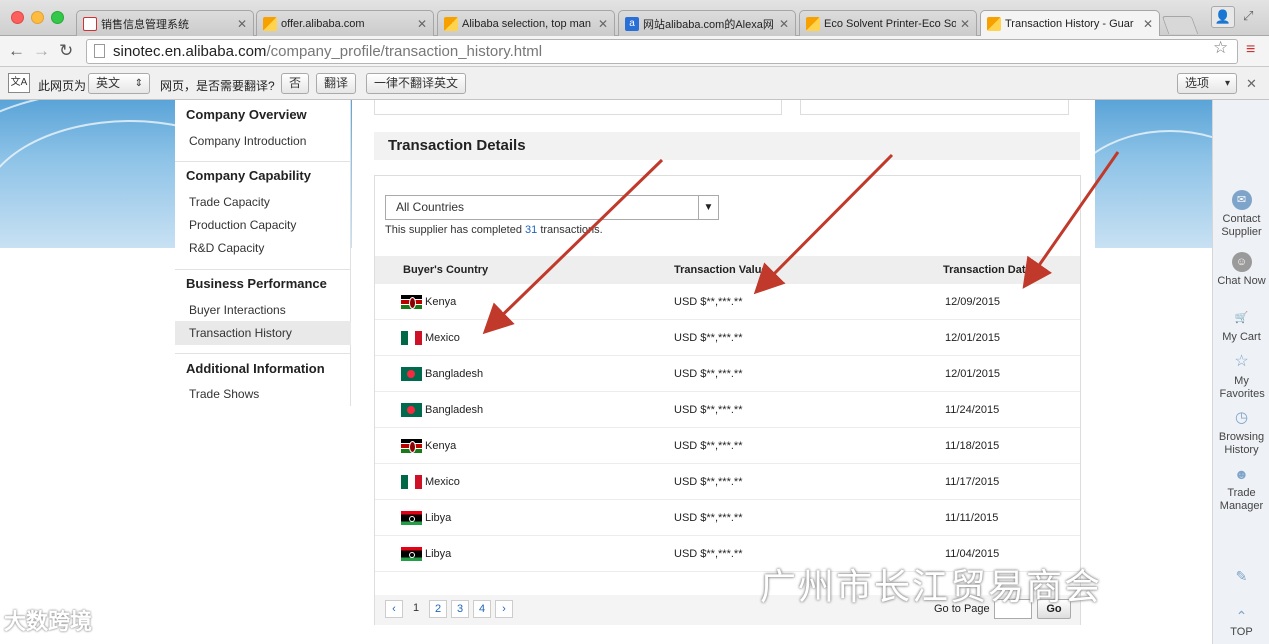  What do you see at coordinates (1241, 376) in the screenshot?
I see `my-favorites-button: ☆ My Favorites` at bounding box center [1241, 376].